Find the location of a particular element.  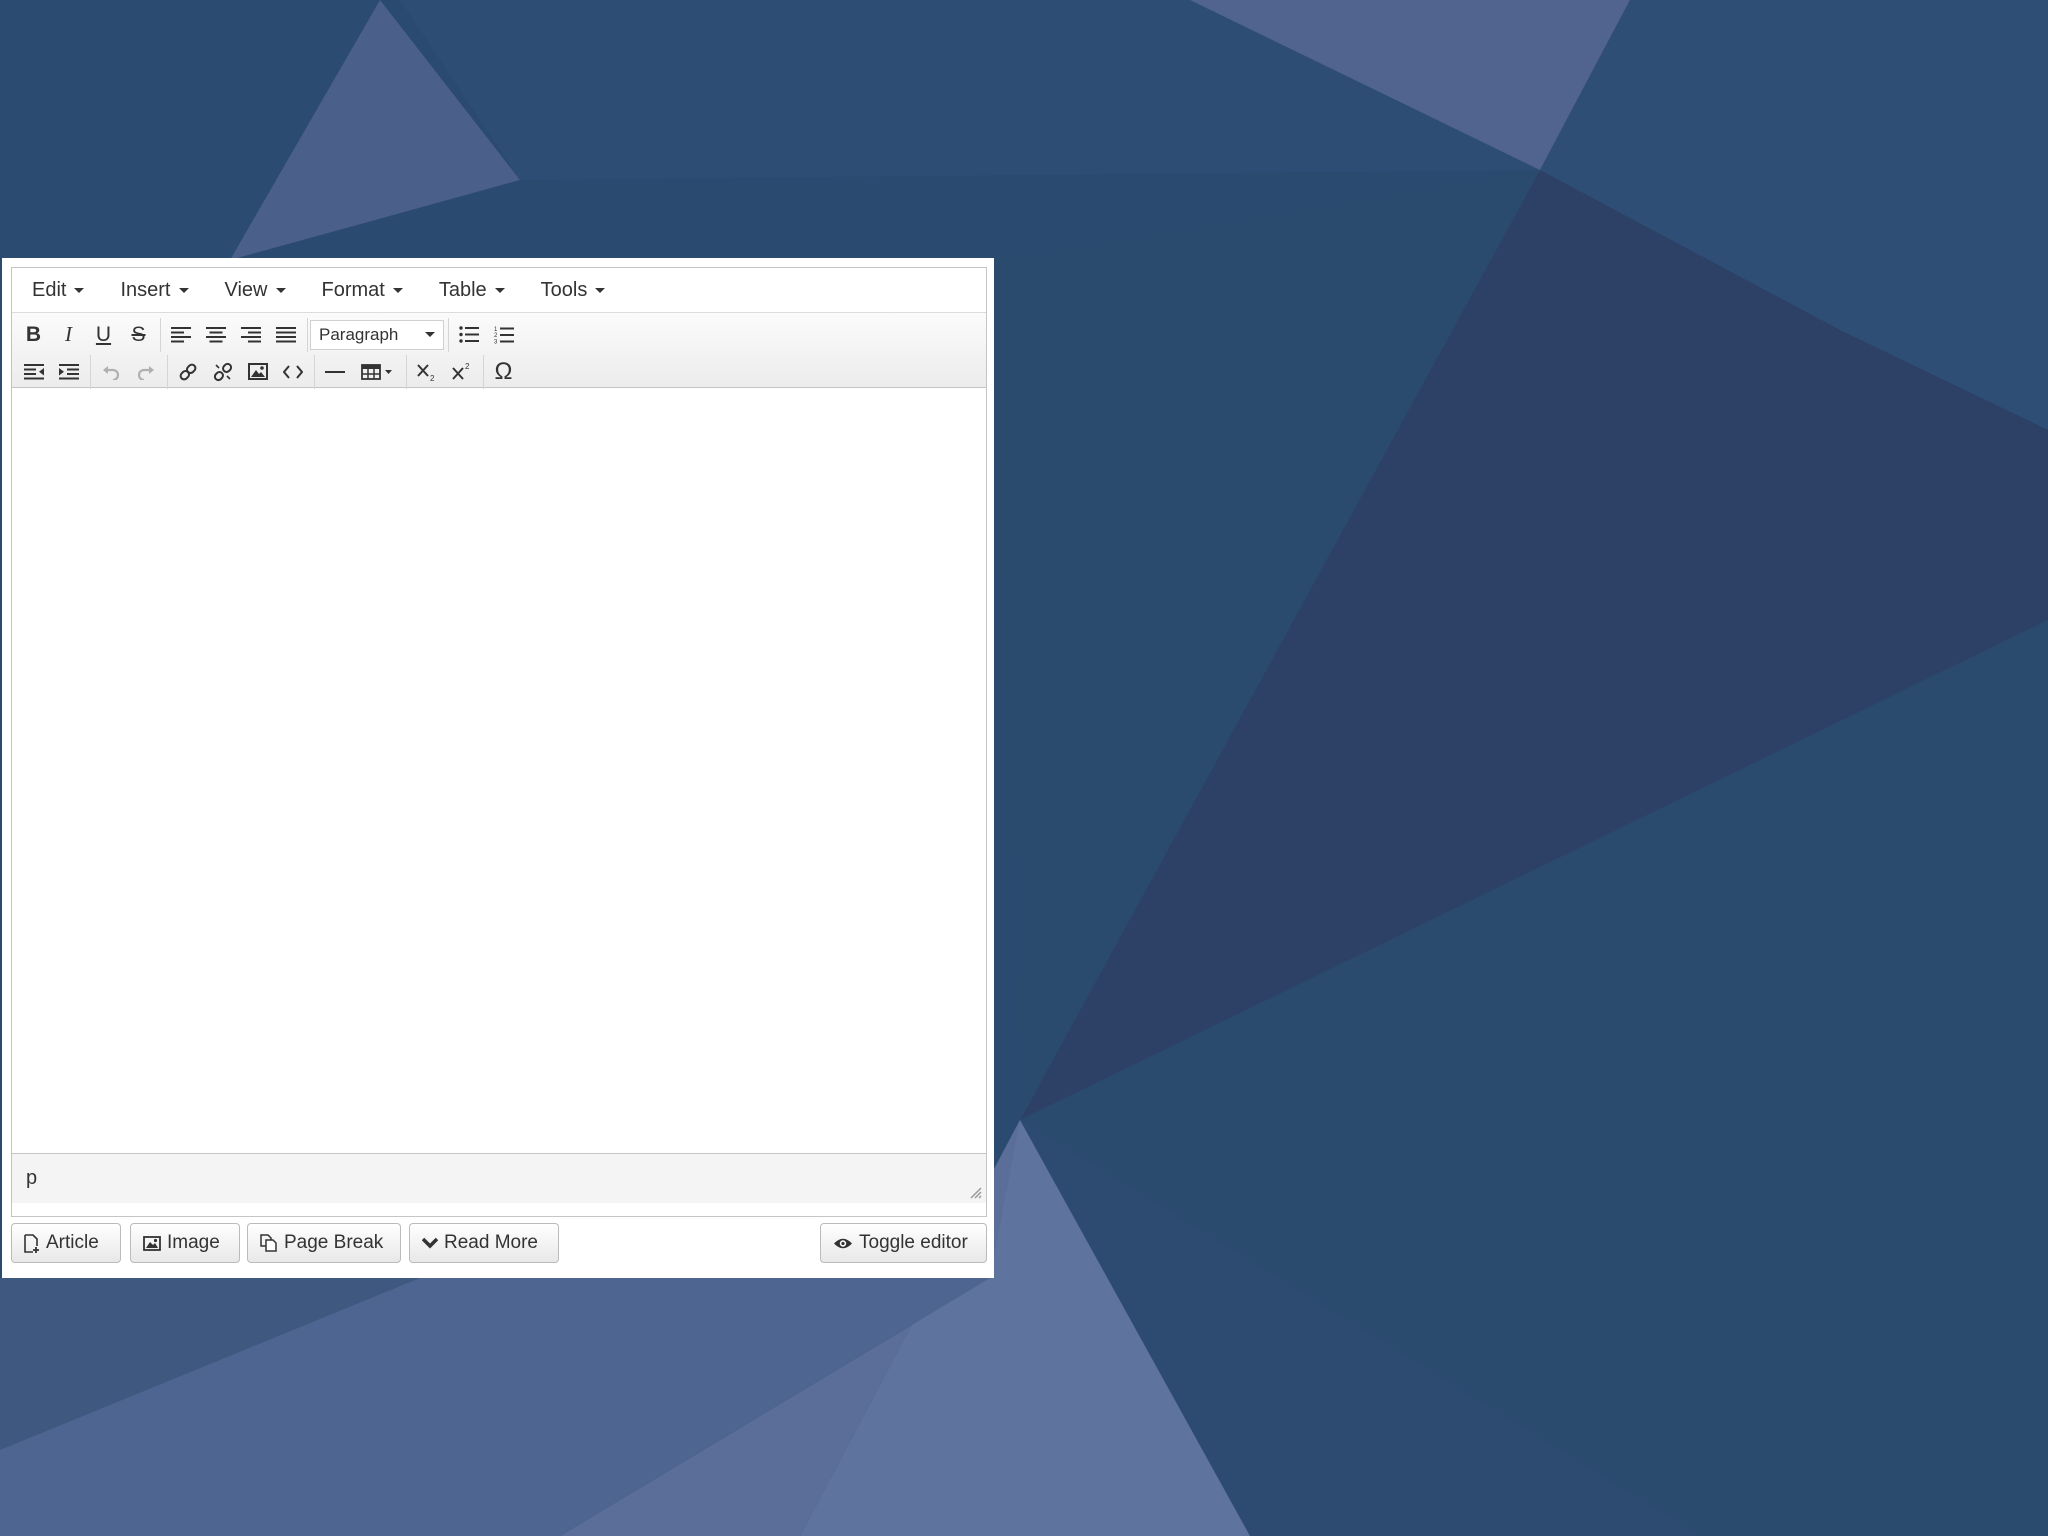

statusbar: p is located at coordinates (499, 1178).